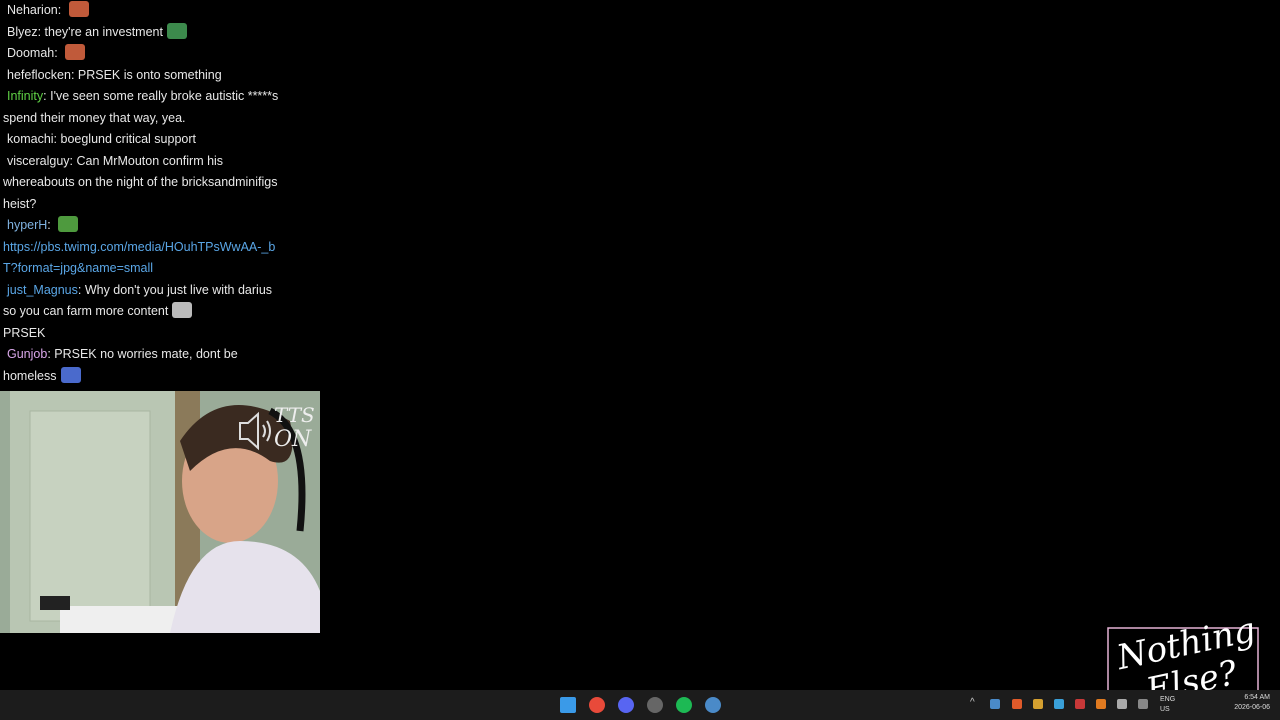  What do you see at coordinates (1257, 697) in the screenshot?
I see `clock-time: 6:54 AM` at bounding box center [1257, 697].